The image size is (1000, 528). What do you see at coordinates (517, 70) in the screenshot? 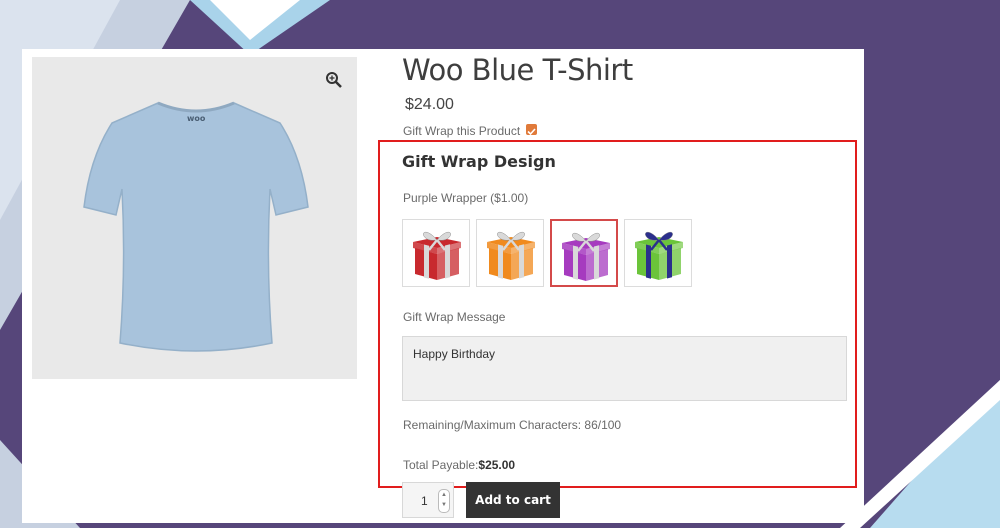
I see `product-title: Woo Blue T-Shirt` at bounding box center [517, 70].